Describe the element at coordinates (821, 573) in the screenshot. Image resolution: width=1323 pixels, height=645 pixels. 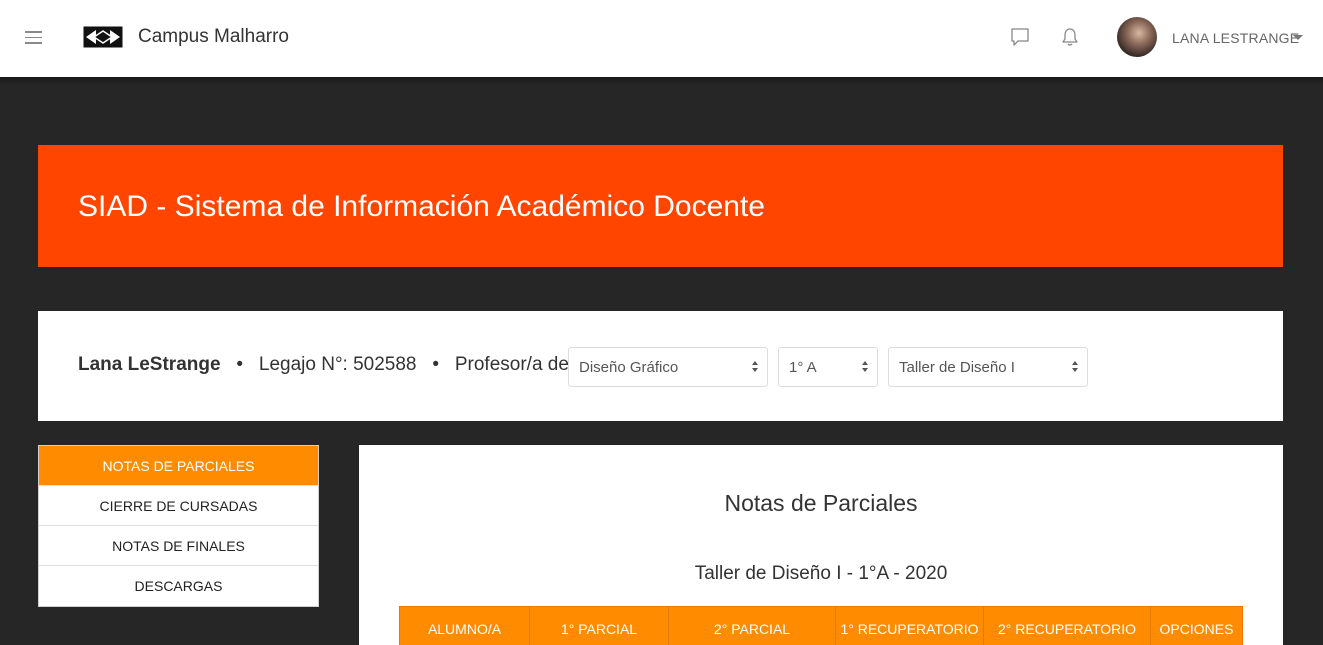
I see `page-subtitle: Taller de Diseño I - 1°A - 2020` at that location.